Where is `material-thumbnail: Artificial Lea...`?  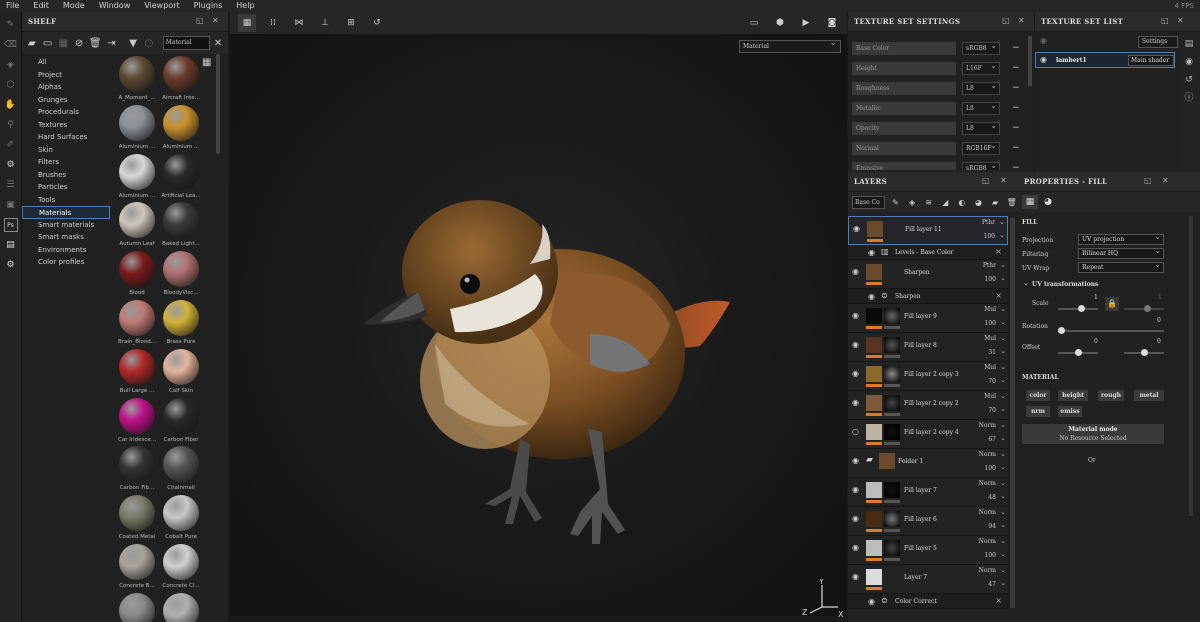
material-thumbnail: Artificial Lea... is located at coordinates (181, 176).